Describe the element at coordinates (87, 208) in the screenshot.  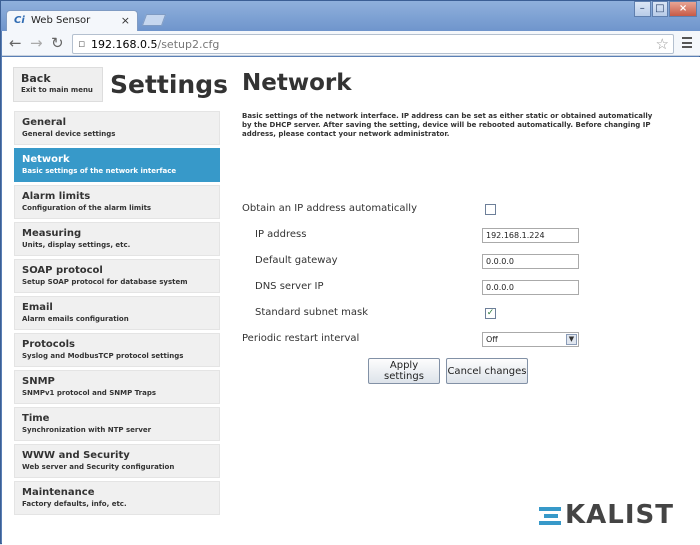
I see `sidebar-item-desc: Configuration of the alarm limits` at that location.